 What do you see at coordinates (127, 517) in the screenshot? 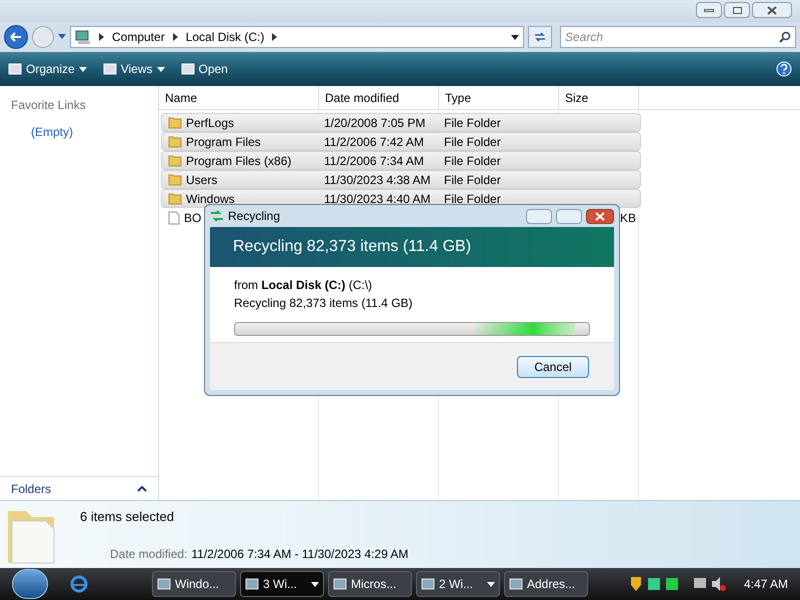
I see `selection-summary: 6 items selected` at bounding box center [127, 517].